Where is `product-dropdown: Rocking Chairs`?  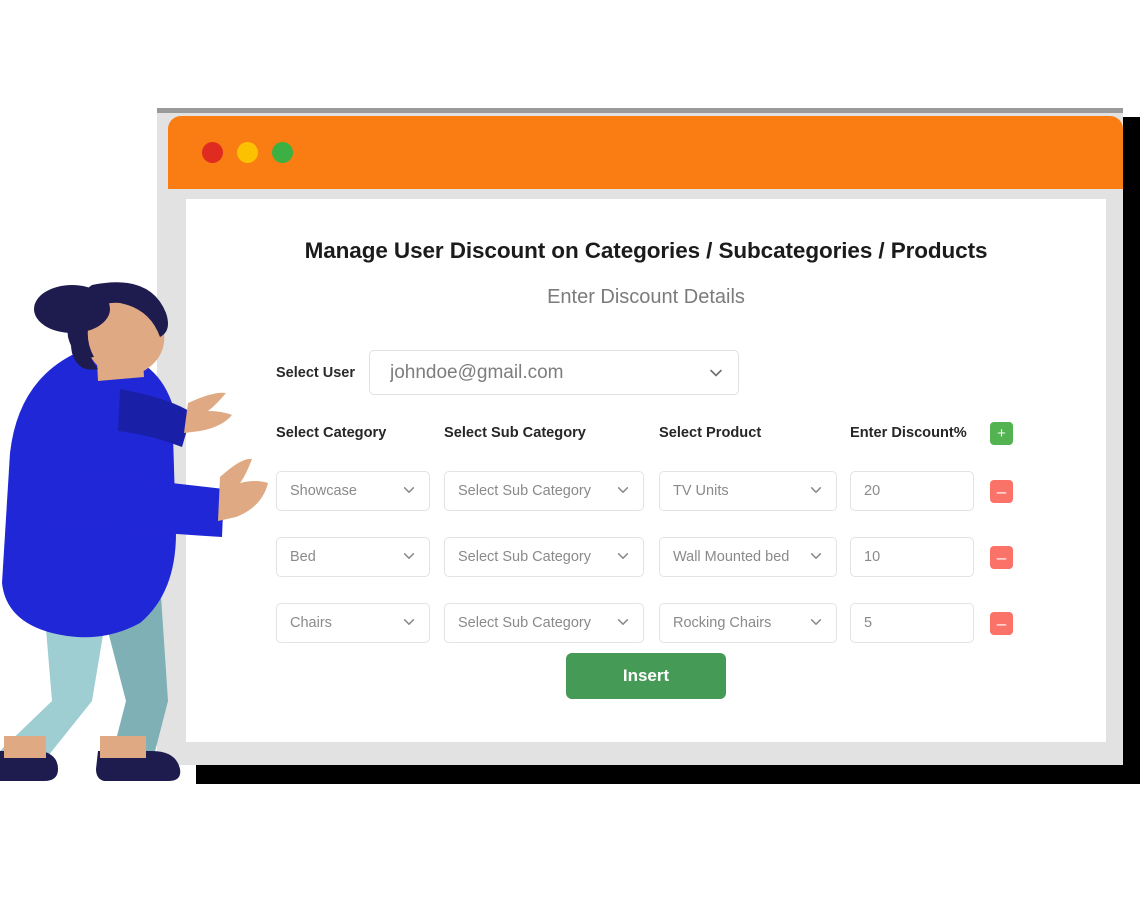 product-dropdown: Rocking Chairs is located at coordinates (748, 623).